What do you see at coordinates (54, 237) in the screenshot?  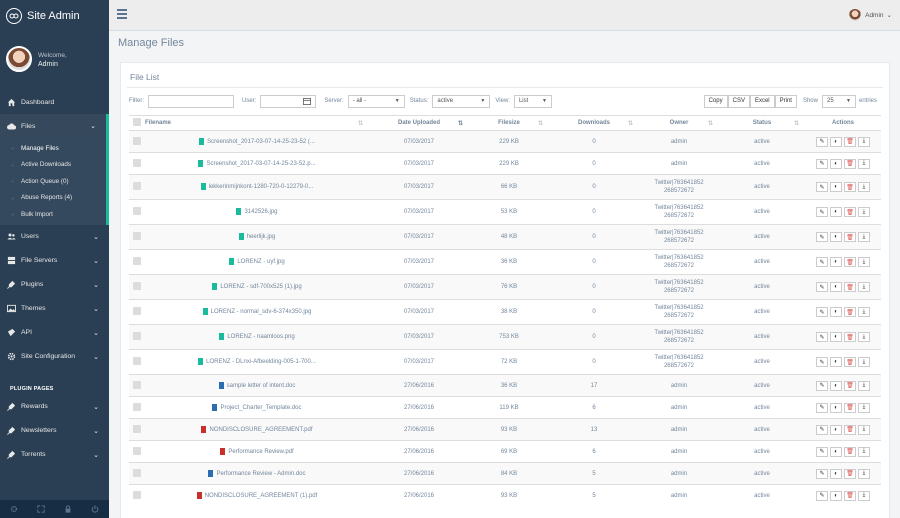 I see `sidebar-item-users: Users ⌄` at bounding box center [54, 237].